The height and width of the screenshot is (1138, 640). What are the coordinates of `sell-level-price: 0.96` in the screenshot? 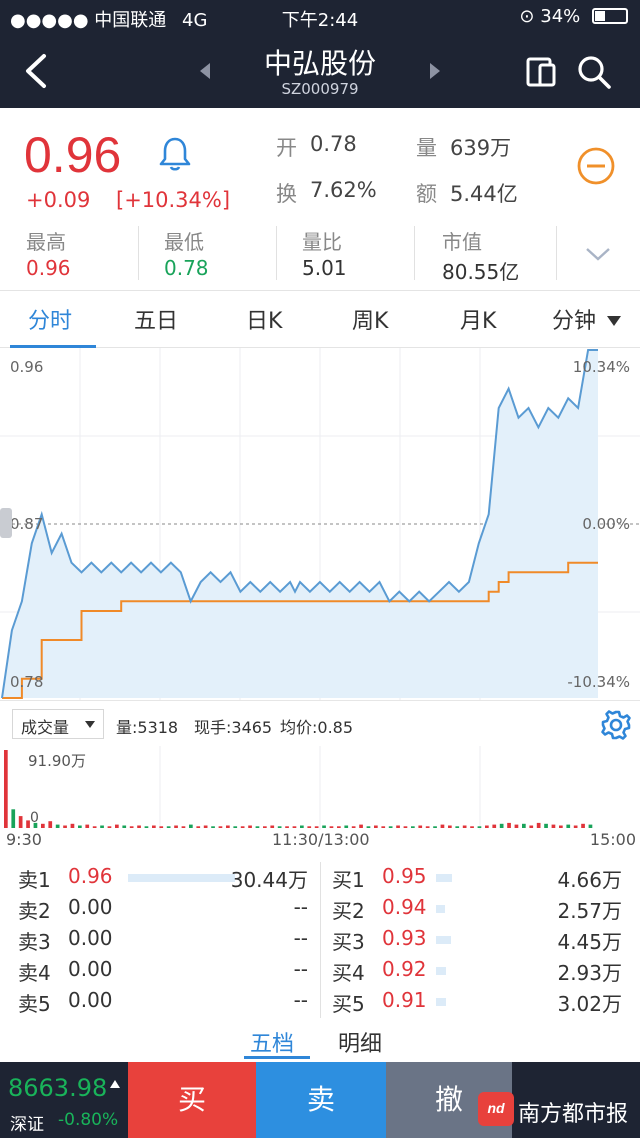 It's located at (90, 876).